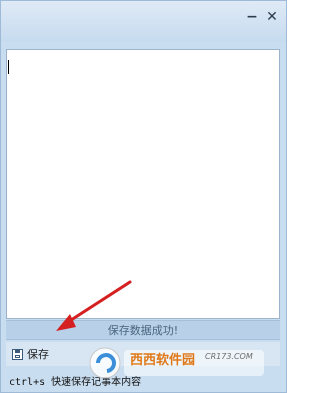  Describe the element at coordinates (143, 21) in the screenshot. I see `title-bar: − ✕` at that location.